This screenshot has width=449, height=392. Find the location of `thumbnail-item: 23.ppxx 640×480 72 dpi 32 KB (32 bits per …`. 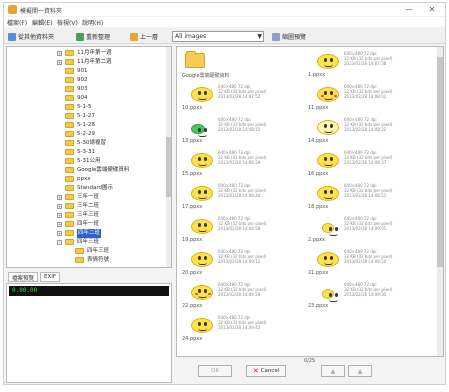

thumbnail-item: 23.ppxx 640×480 72 dpi 32 KB (32 bits per … is located at coordinates (368, 295).